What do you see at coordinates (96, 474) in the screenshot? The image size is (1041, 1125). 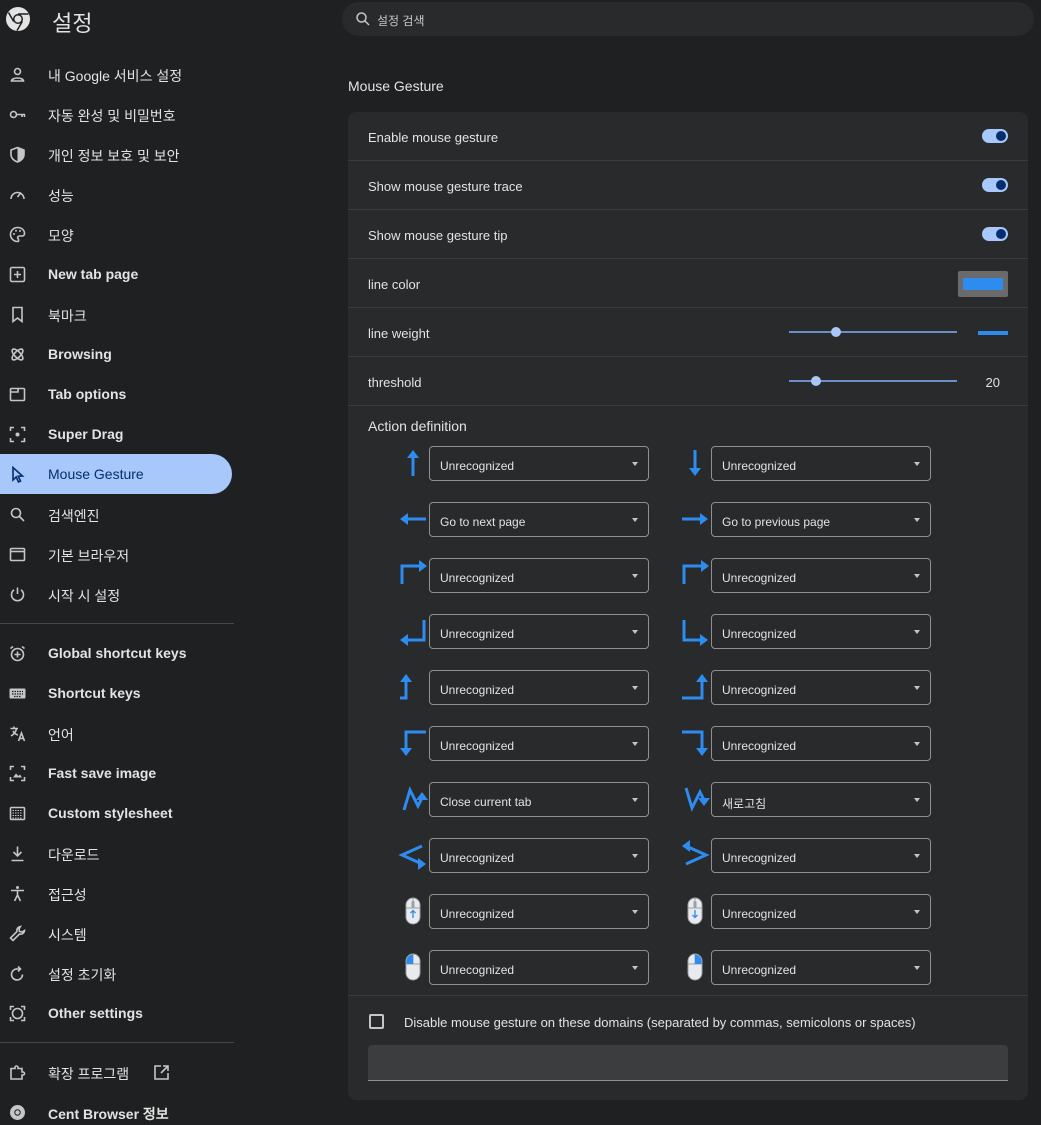 I see `sidebar-item-label: Mouse Gesture` at bounding box center [96, 474].